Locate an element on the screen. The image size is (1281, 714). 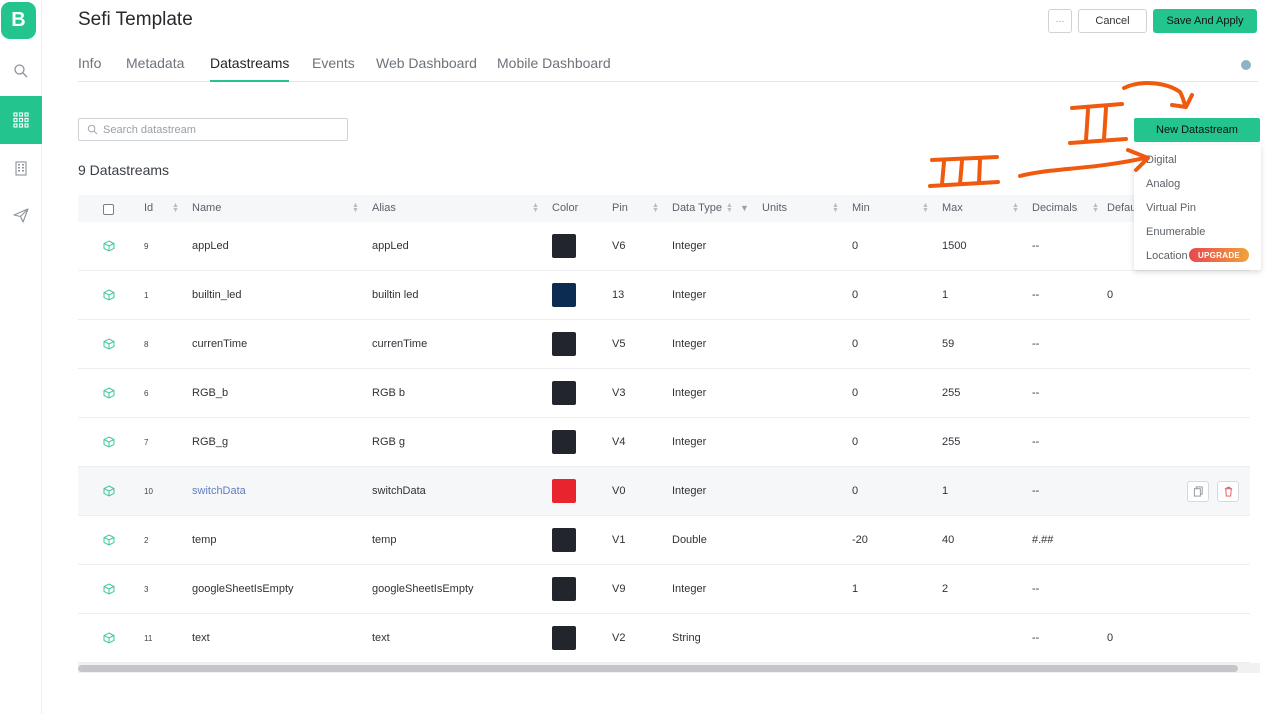
send-nav-icon is located at coordinates (21, 215).